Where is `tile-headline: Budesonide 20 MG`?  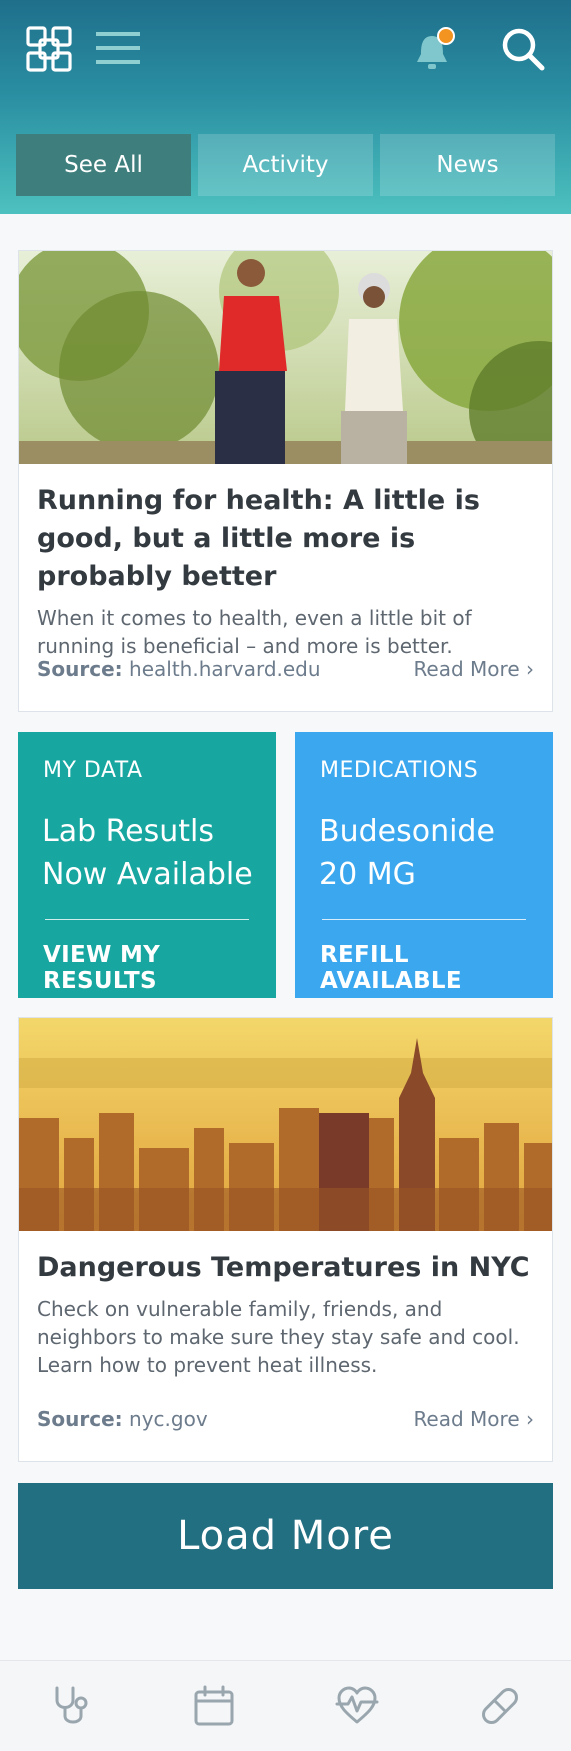 tile-headline: Budesonide 20 MG is located at coordinates (429, 853).